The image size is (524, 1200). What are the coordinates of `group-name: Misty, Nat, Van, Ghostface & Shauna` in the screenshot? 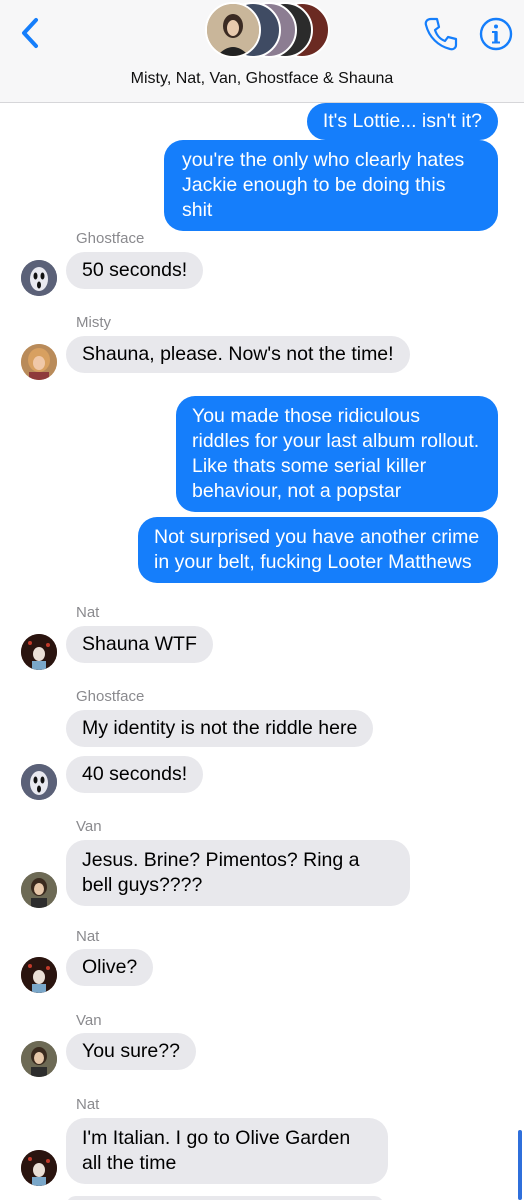 It's located at (262, 79).